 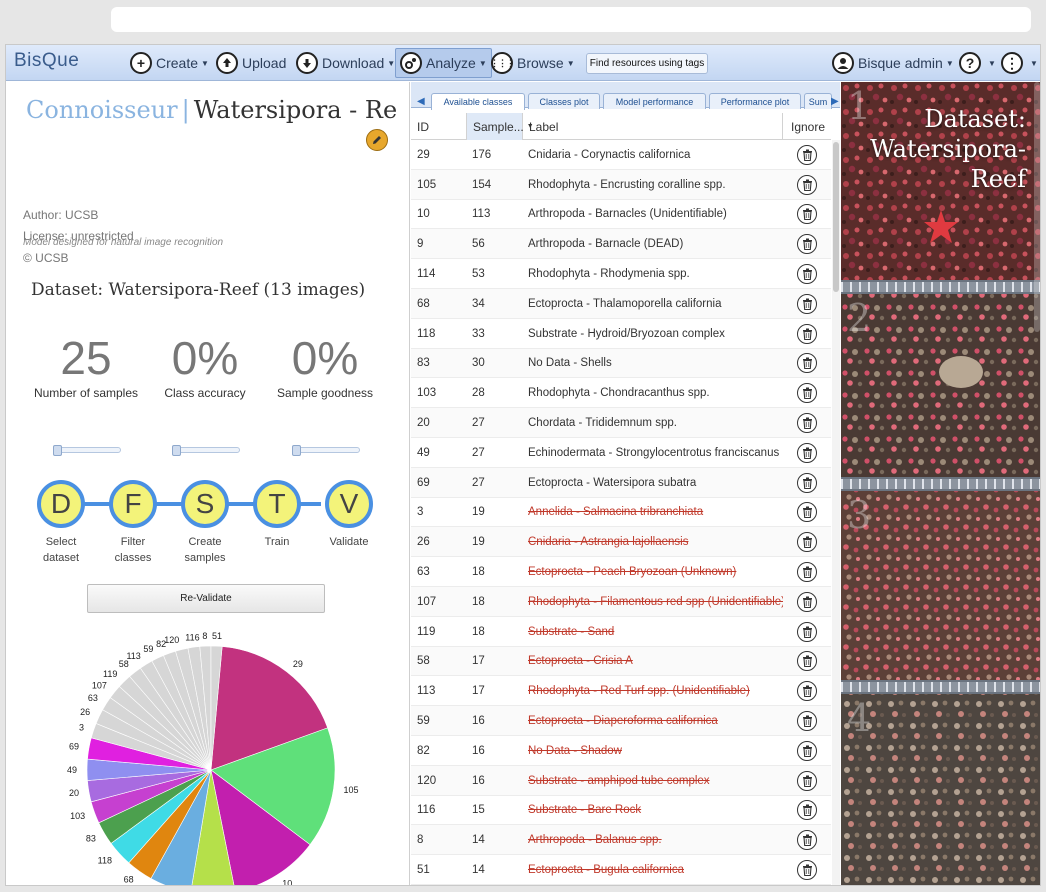 I want to click on table-row: 3 19 Annelida - Salmacina tribranchiata, so click(x=621, y=513).